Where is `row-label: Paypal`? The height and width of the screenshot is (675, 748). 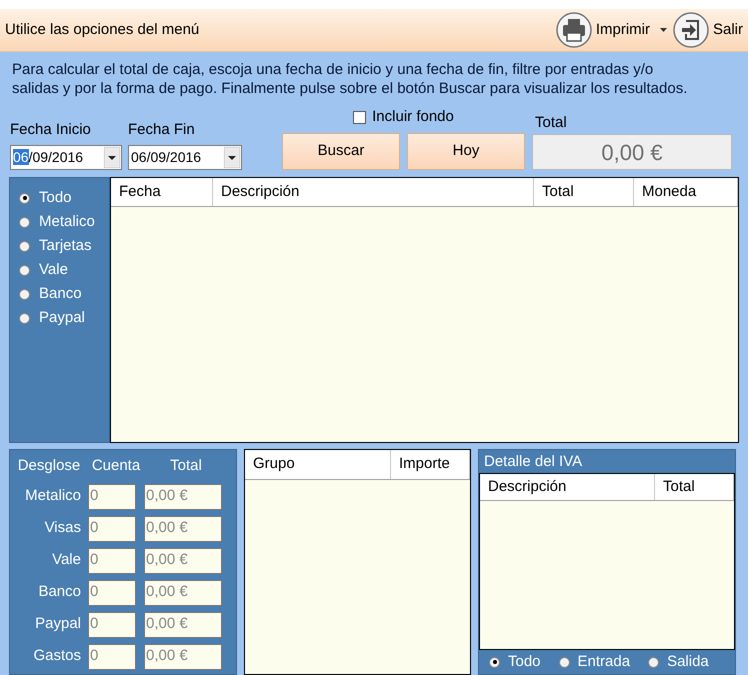 row-label: Paypal is located at coordinates (58, 624).